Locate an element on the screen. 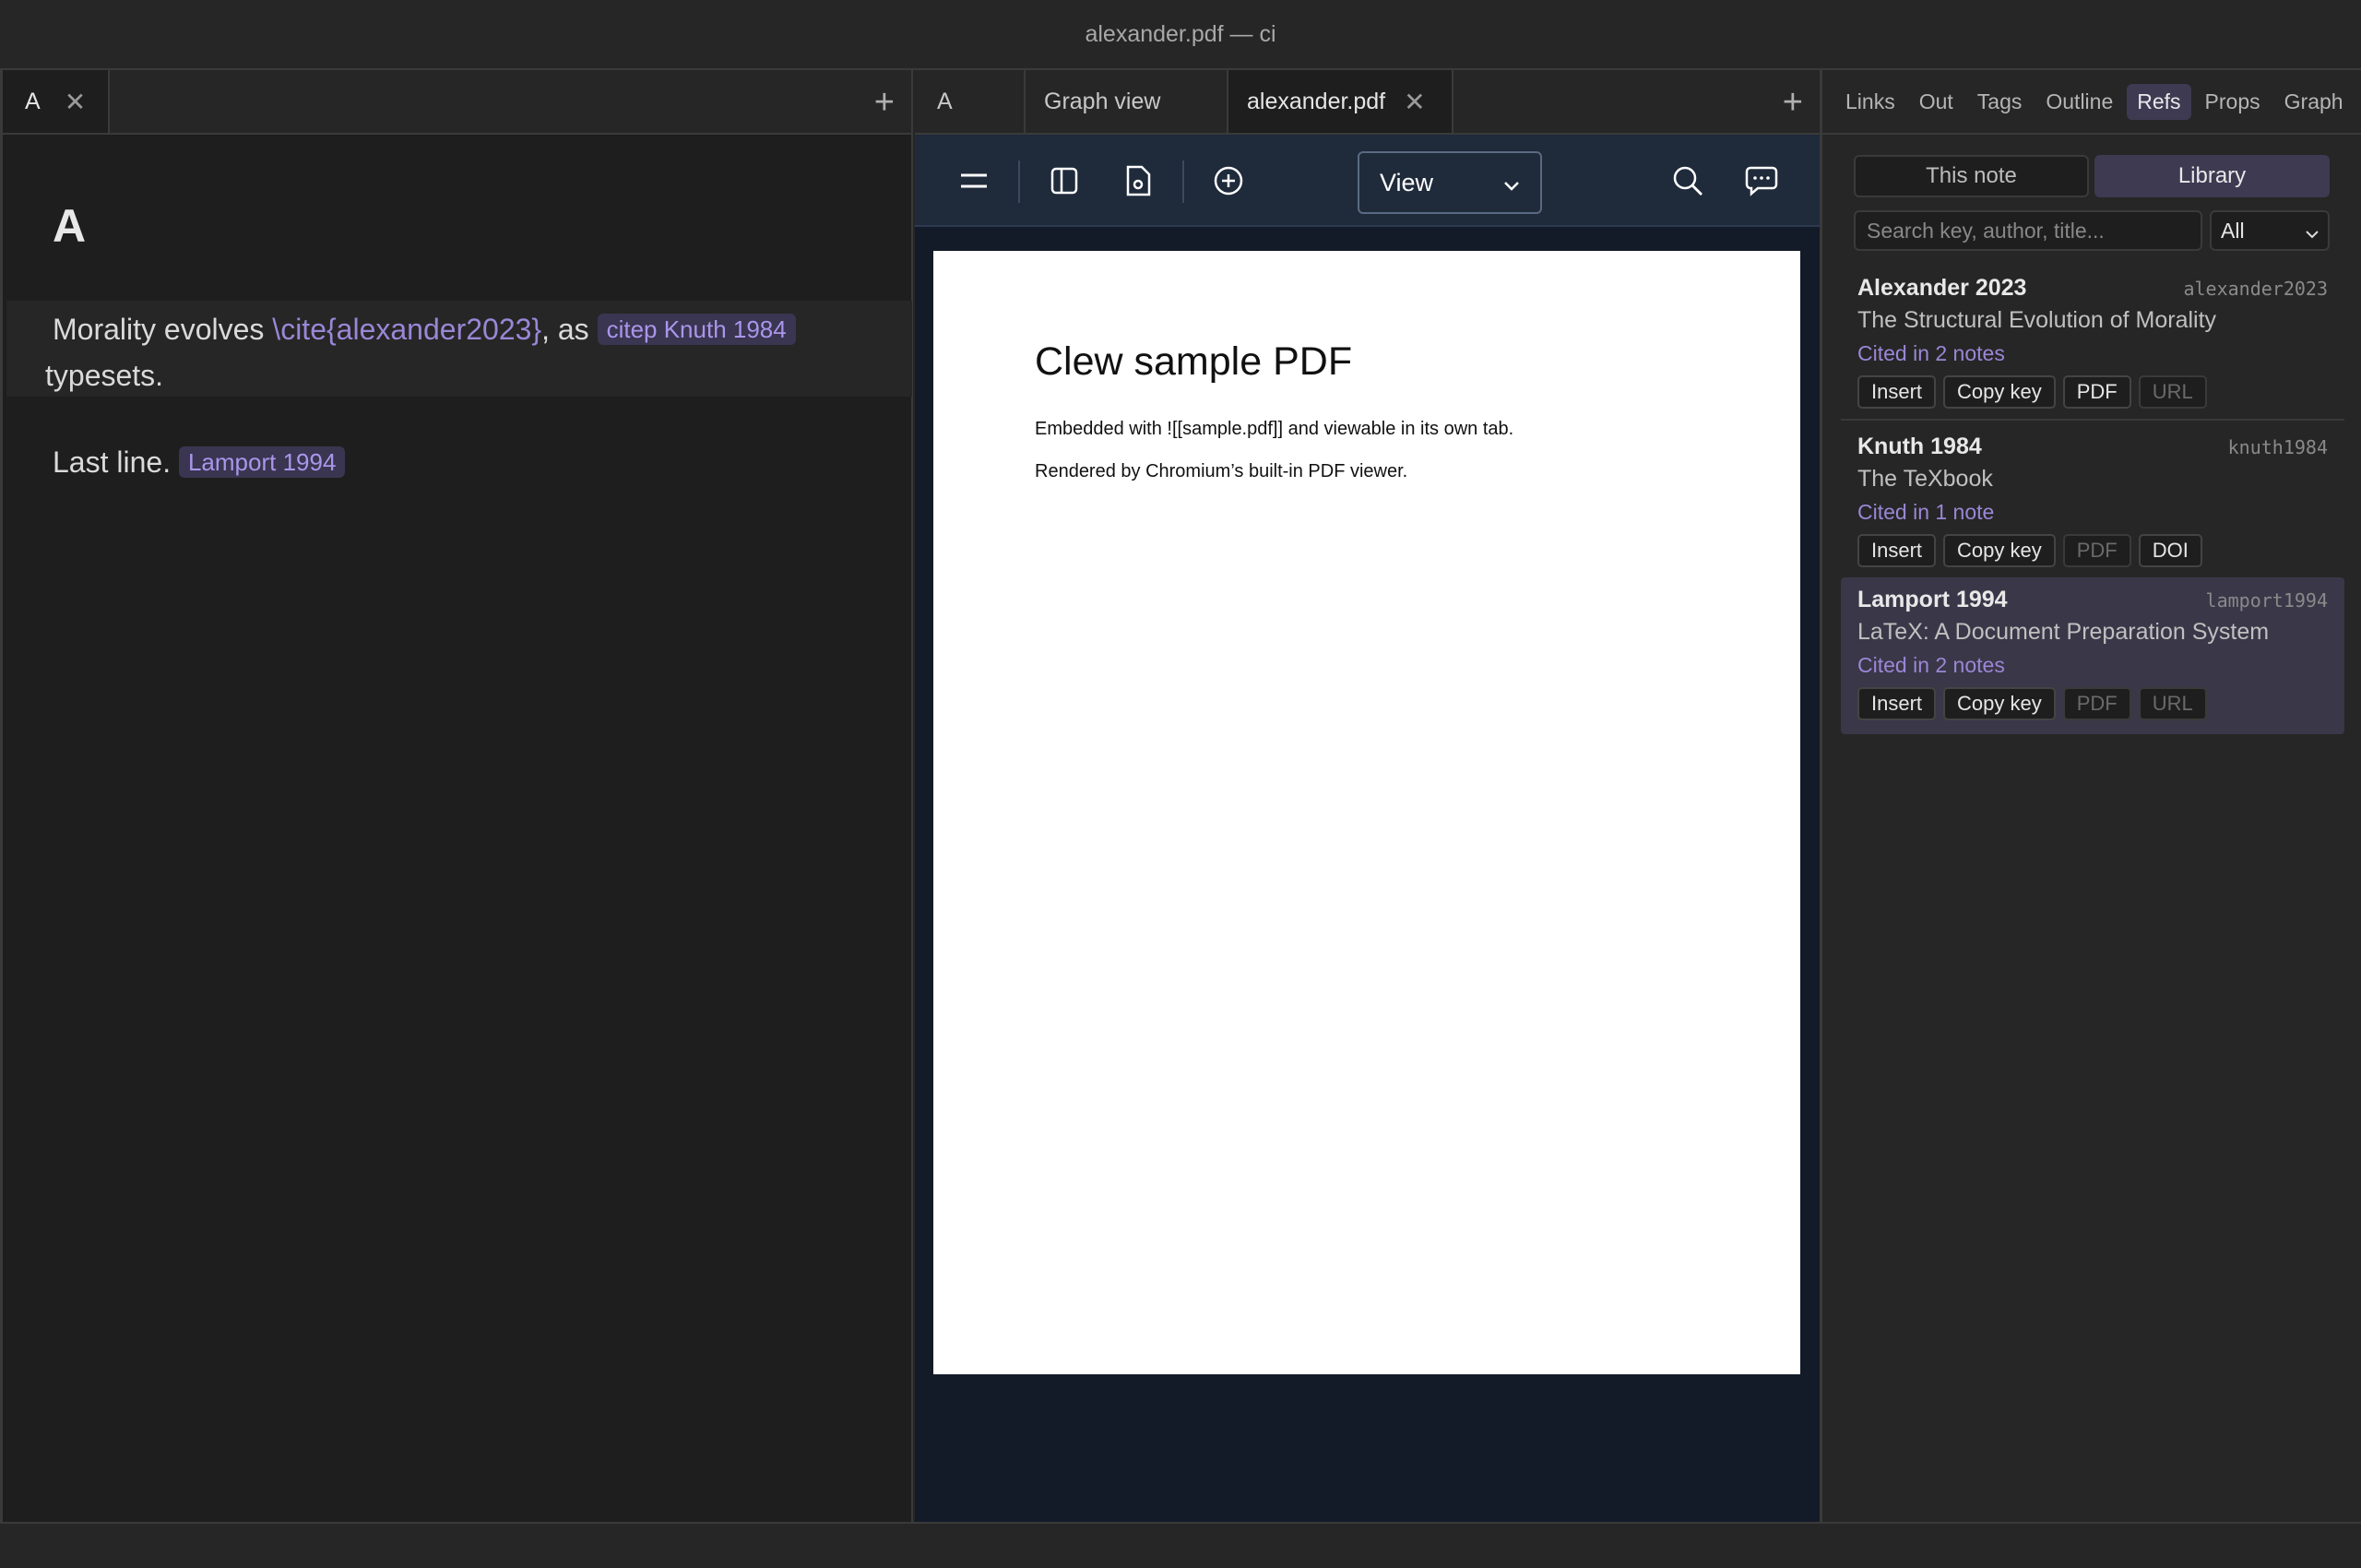 This screenshot has width=2361, height=1568. reference-title: LaTeX: A Document Preparation System is located at coordinates (2063, 632).